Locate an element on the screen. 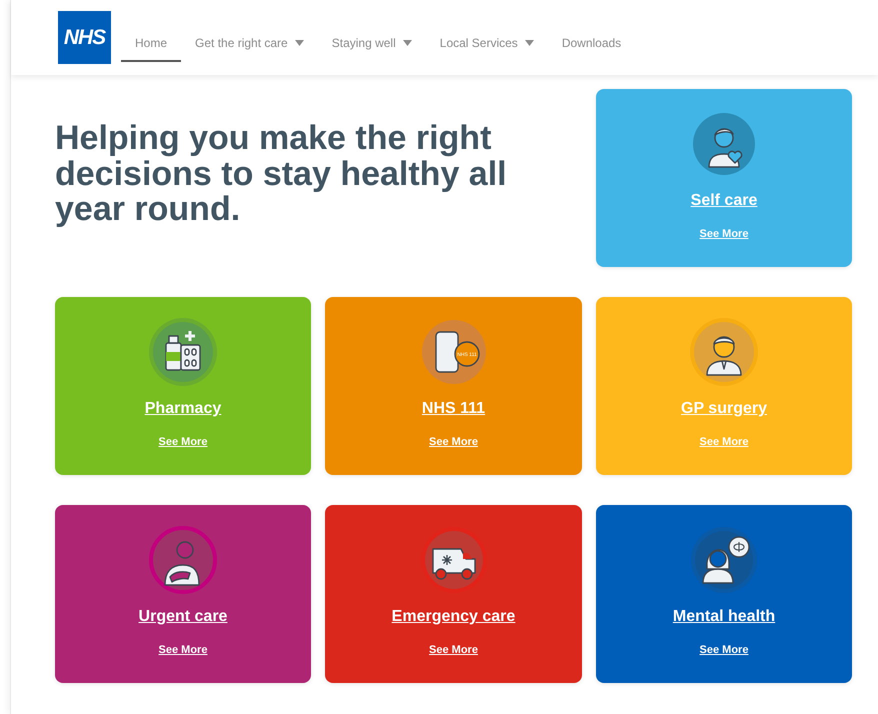 The width and height of the screenshot is (878, 714). nav-link: Downloads is located at coordinates (592, 44).